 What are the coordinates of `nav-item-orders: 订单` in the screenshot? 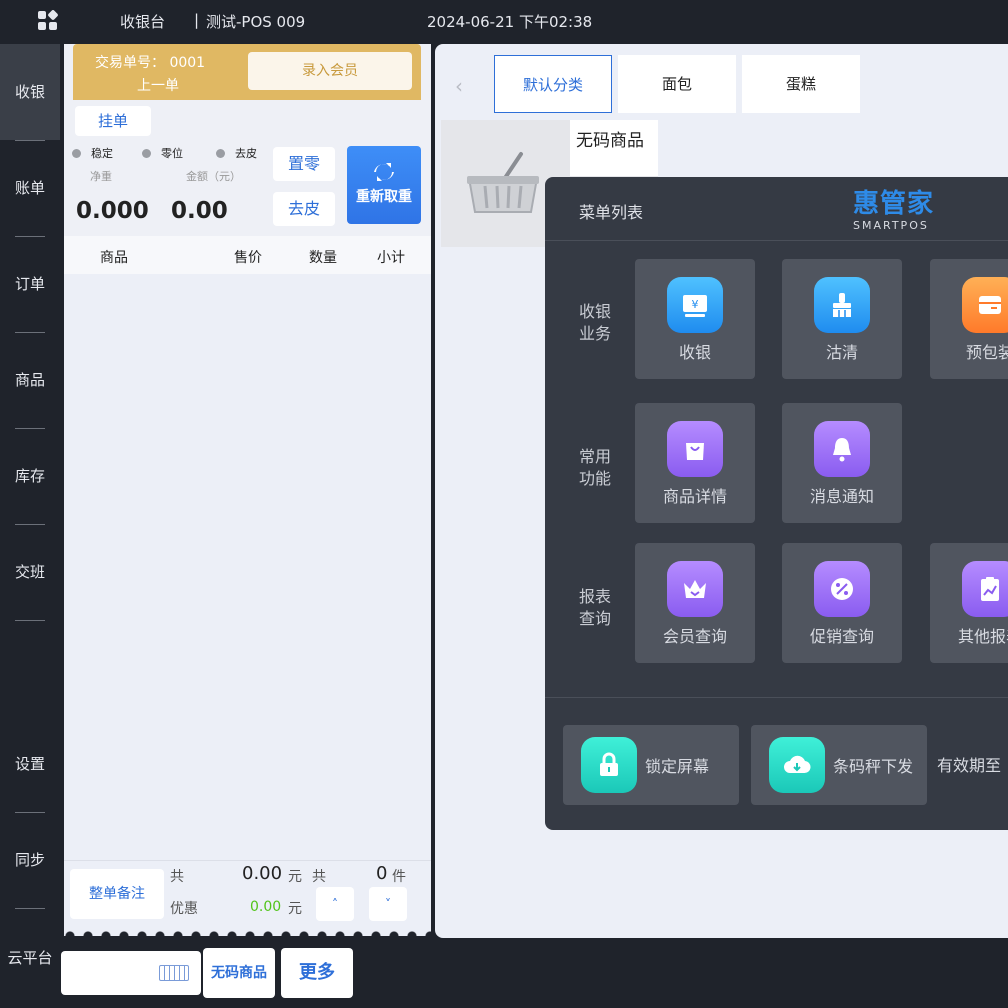 It's located at (30, 284).